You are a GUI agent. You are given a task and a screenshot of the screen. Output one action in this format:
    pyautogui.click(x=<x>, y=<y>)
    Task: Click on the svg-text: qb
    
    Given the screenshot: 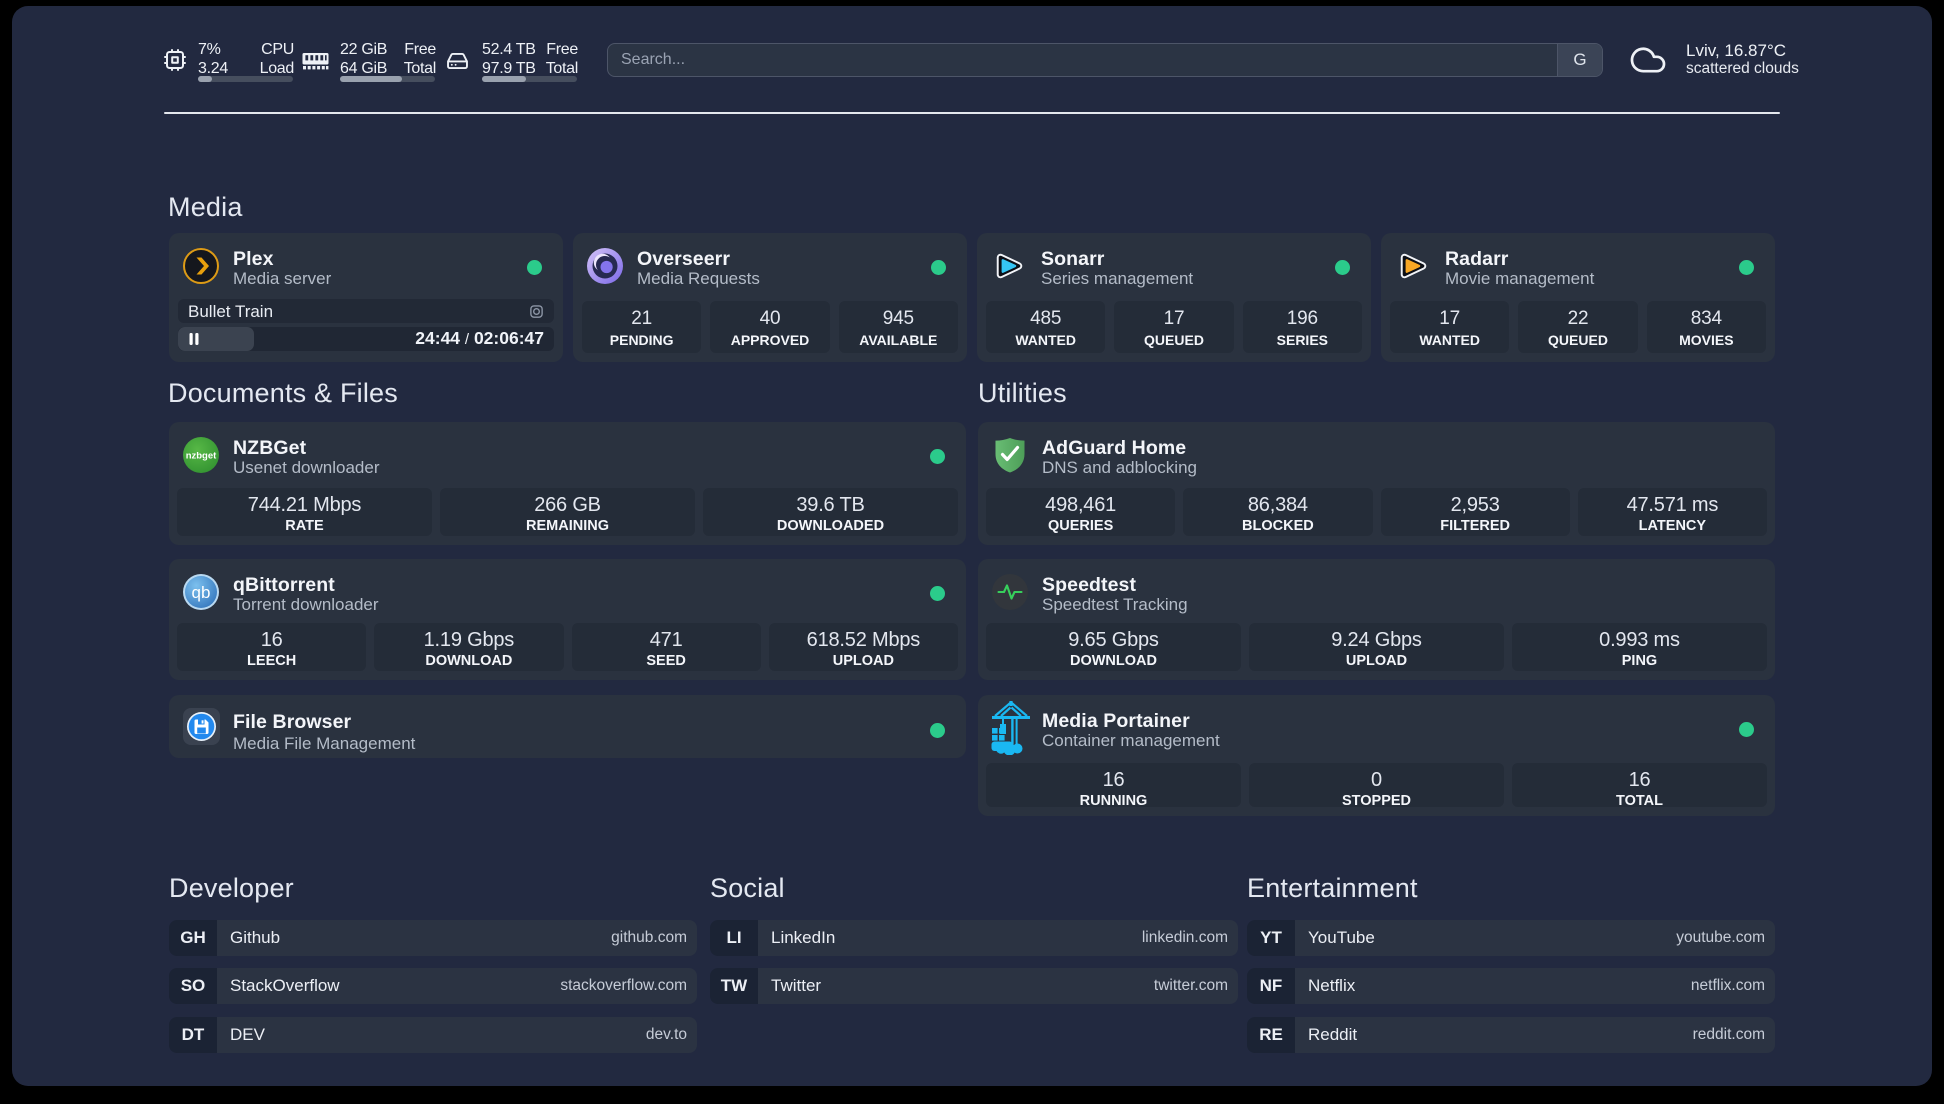 What is the action you would take?
    pyautogui.click(x=201, y=592)
    